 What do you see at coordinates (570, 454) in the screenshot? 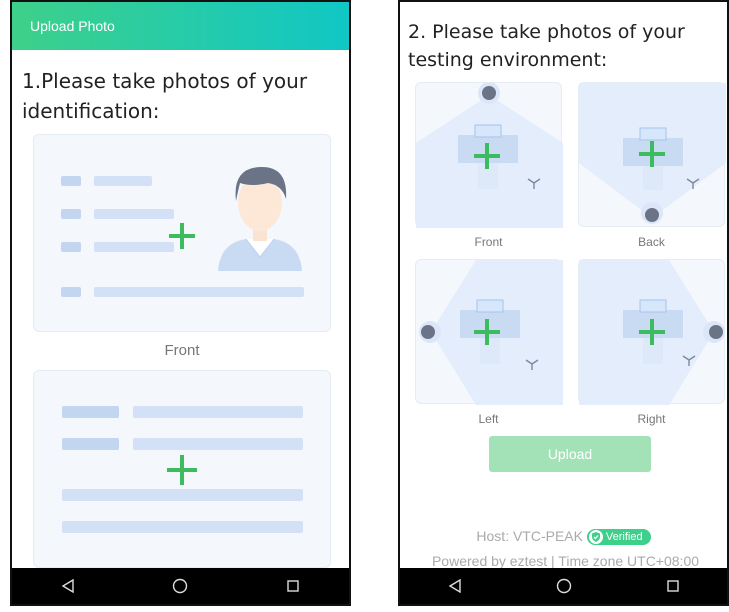
I see `upload-button: Upload` at bounding box center [570, 454].